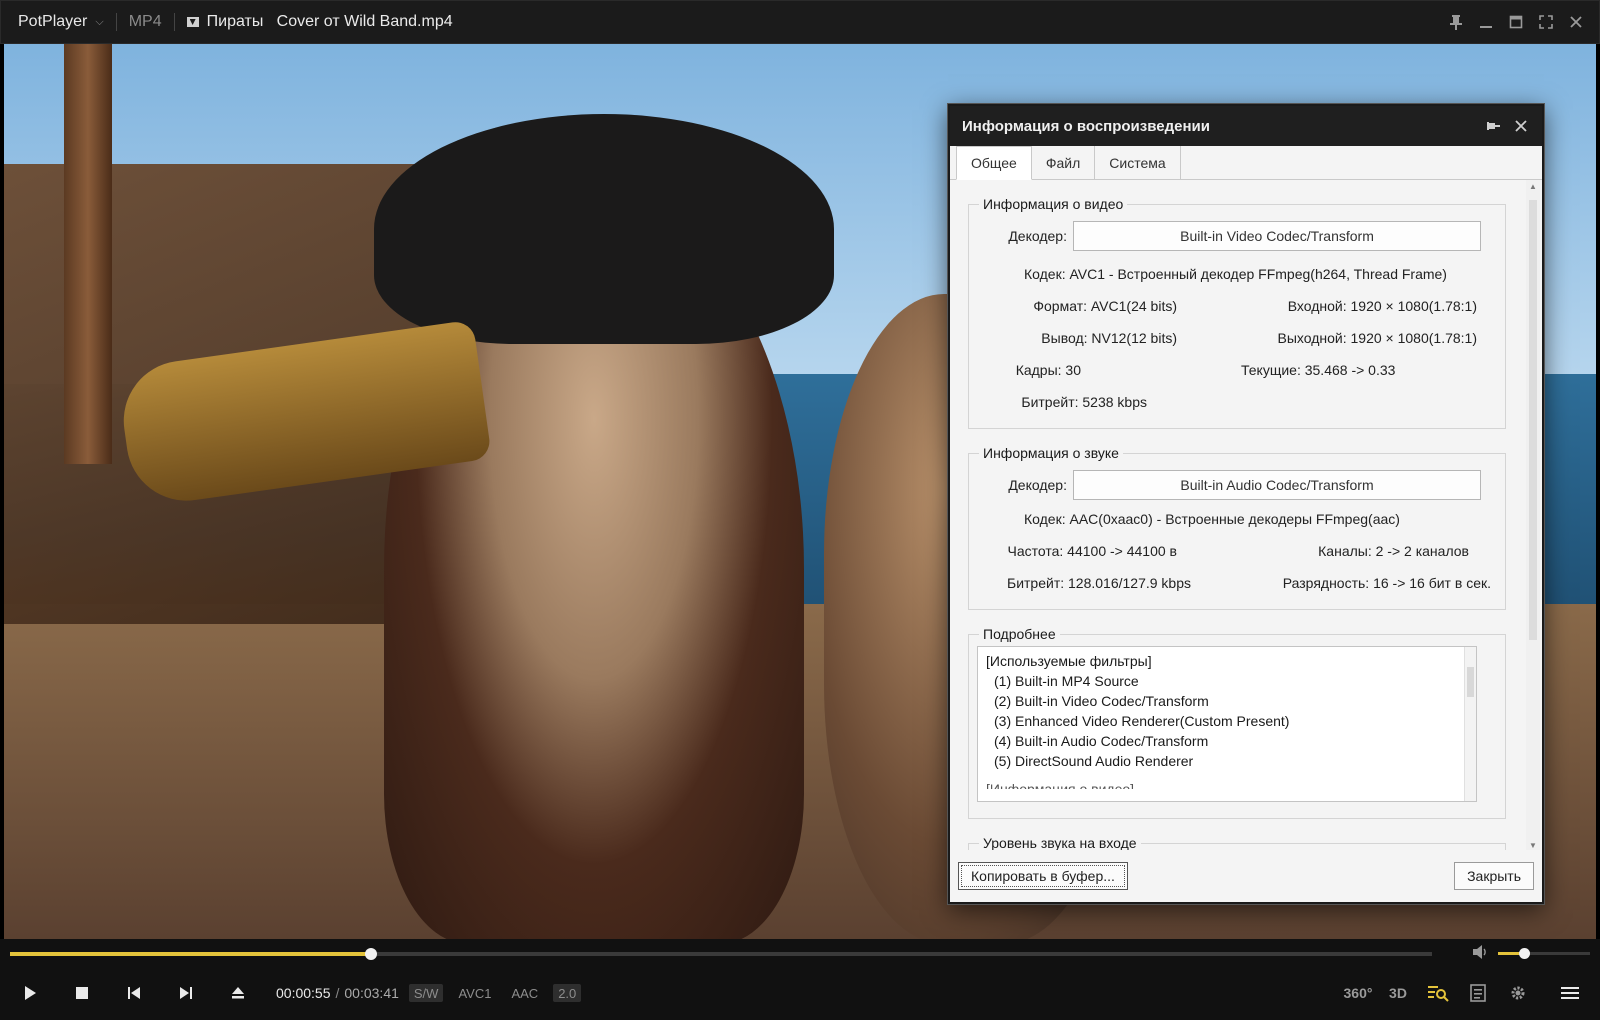 Image resolution: width=1600 pixels, height=1020 pixels. Describe the element at coordinates (1092, 551) in the screenshot. I see `audio-frequency: Частота: 44100 -> 44100 в` at that location.